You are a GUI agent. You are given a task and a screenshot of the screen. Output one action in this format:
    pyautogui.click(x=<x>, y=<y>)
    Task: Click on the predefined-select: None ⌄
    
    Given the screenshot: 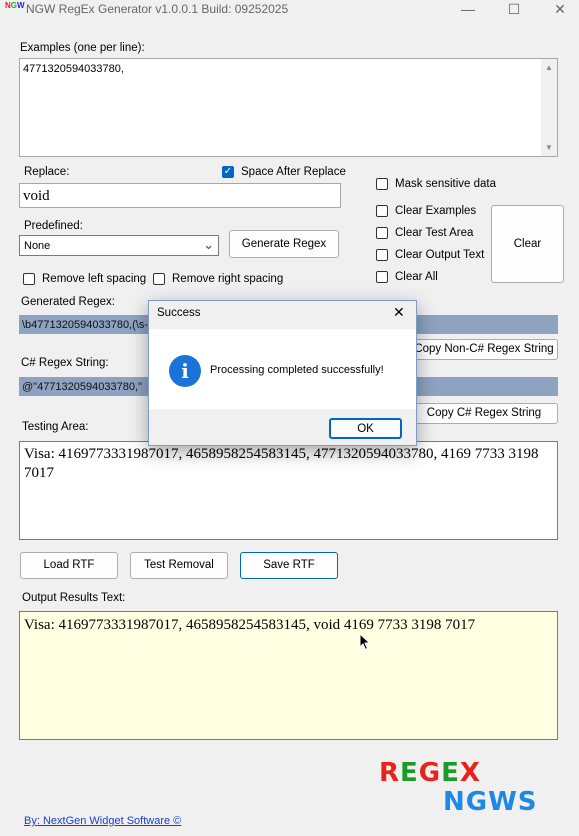 What is the action you would take?
    pyautogui.click(x=119, y=245)
    